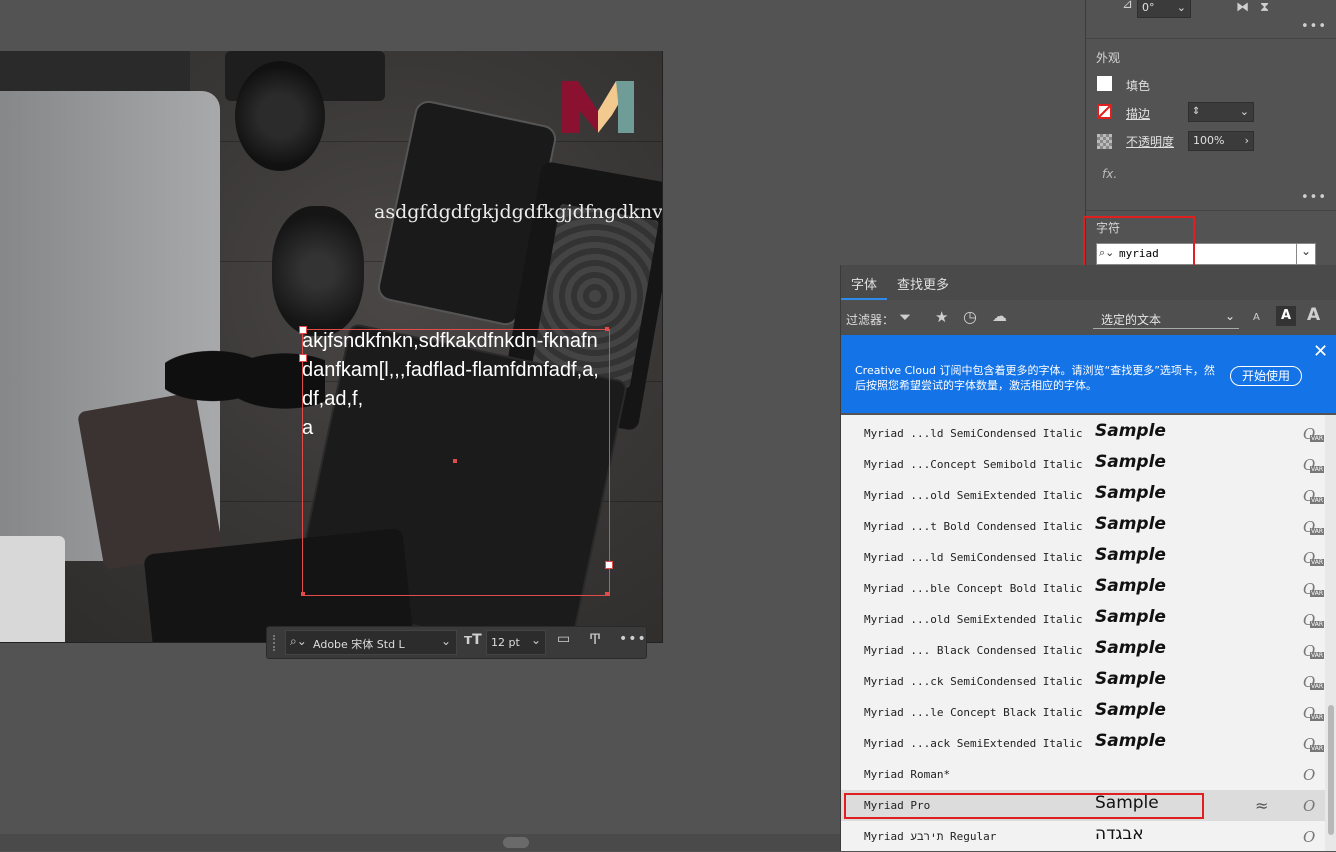  I want to click on opacity-field: 100% ›, so click(1221, 141).